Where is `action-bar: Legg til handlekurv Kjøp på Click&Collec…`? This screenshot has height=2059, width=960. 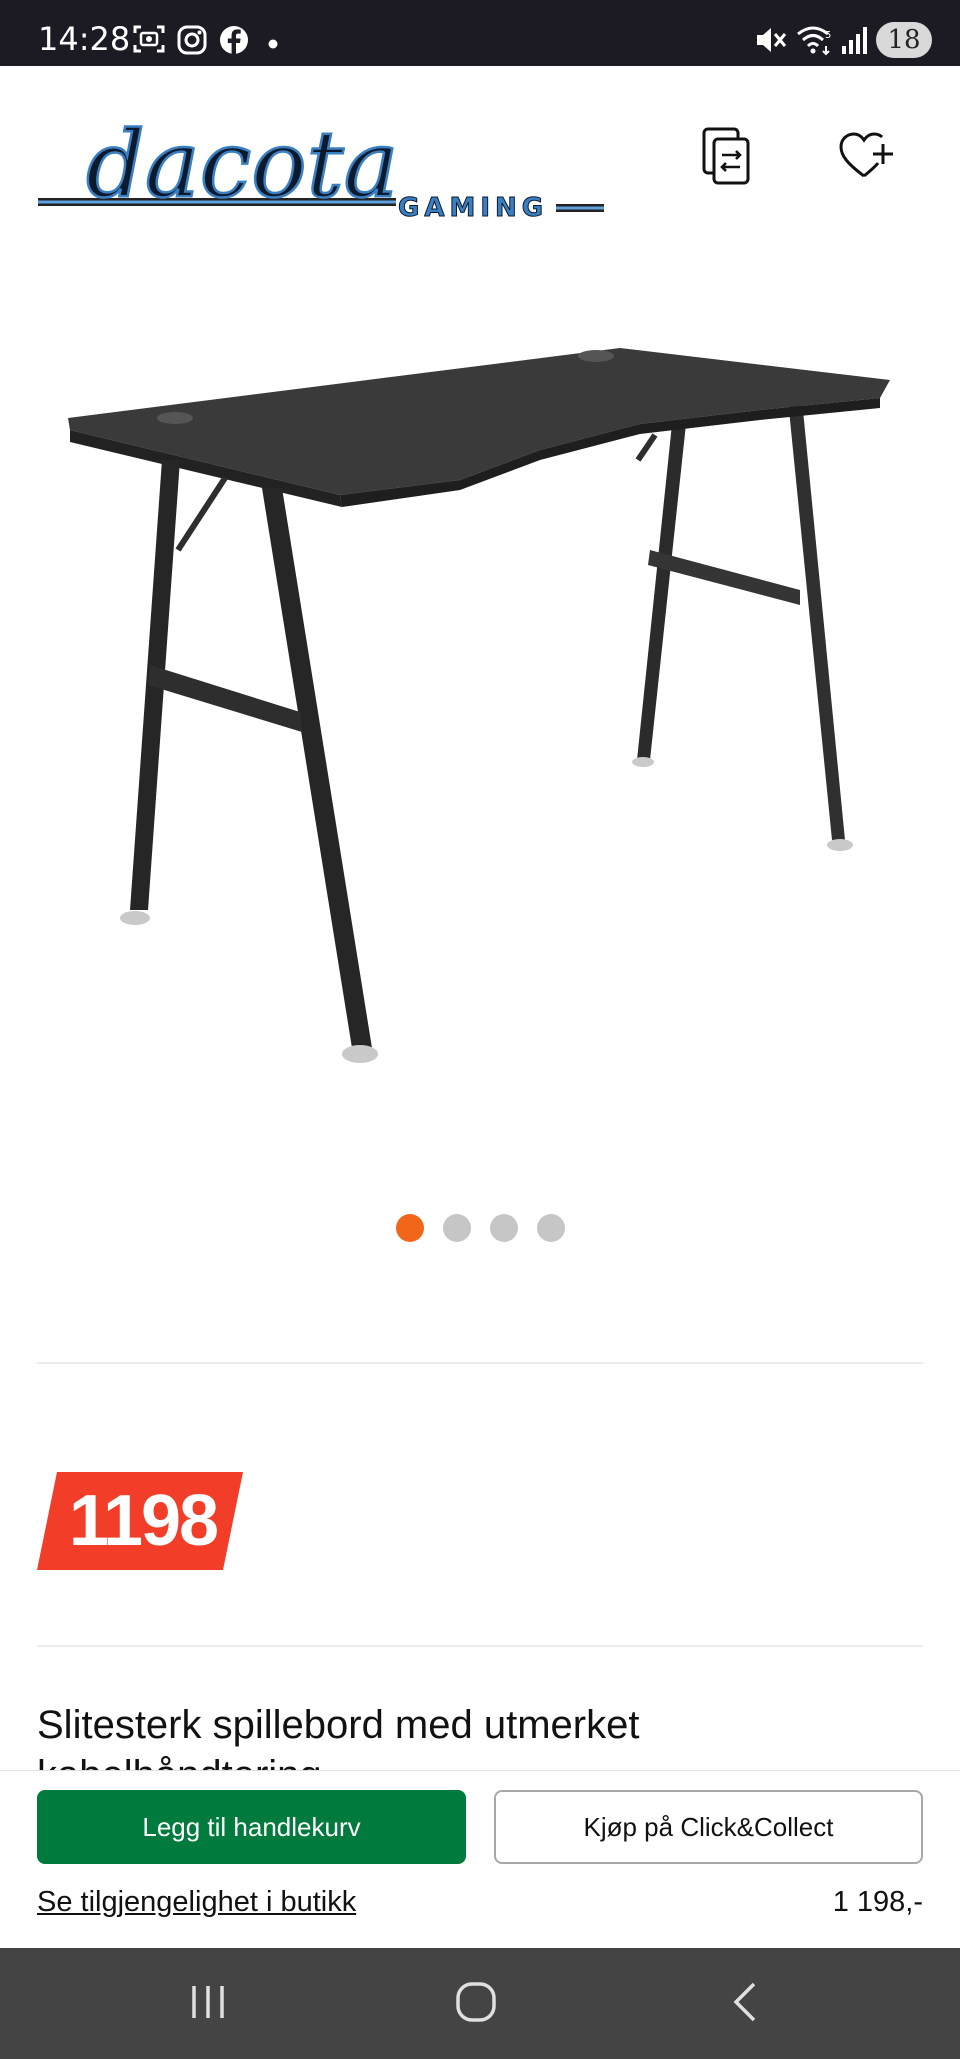
action-bar: Legg til handlekurv Kjøp på Click&Collec… is located at coordinates (480, 1859).